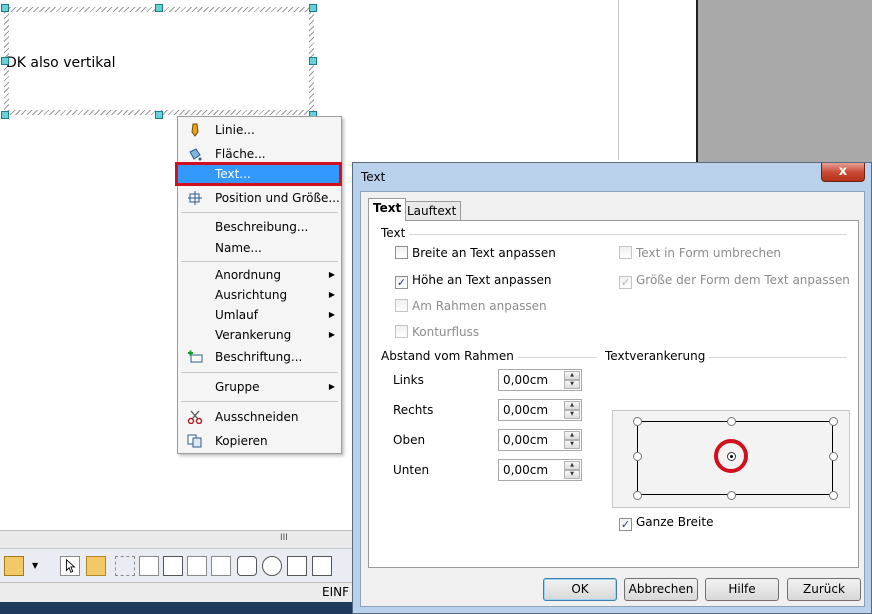 The image size is (872, 614). I want to click on tab-lauftext: Lauftext, so click(432, 211).